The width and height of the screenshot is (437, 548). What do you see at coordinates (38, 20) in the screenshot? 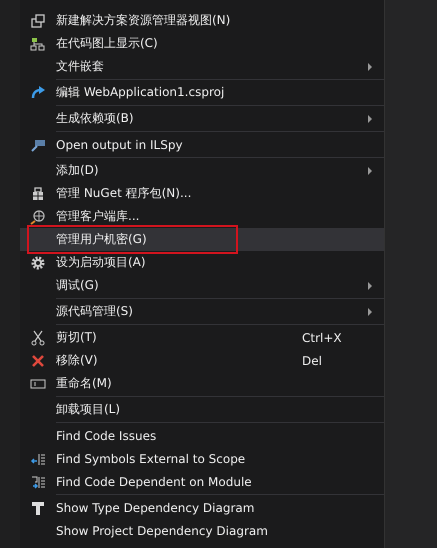
I see `view-icon` at bounding box center [38, 20].